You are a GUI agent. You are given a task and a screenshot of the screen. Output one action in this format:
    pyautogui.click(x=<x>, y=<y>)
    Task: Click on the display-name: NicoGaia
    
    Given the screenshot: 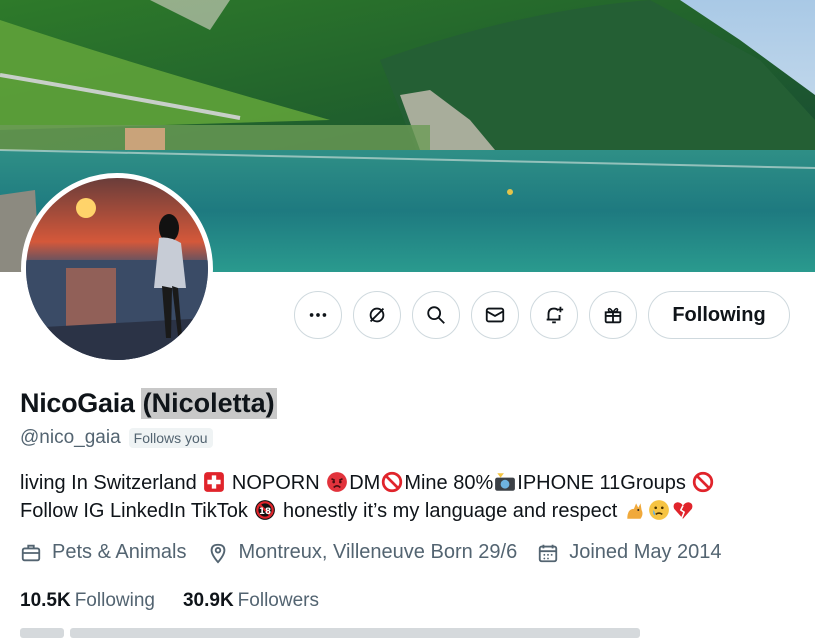 What is the action you would take?
    pyautogui.click(x=77, y=403)
    